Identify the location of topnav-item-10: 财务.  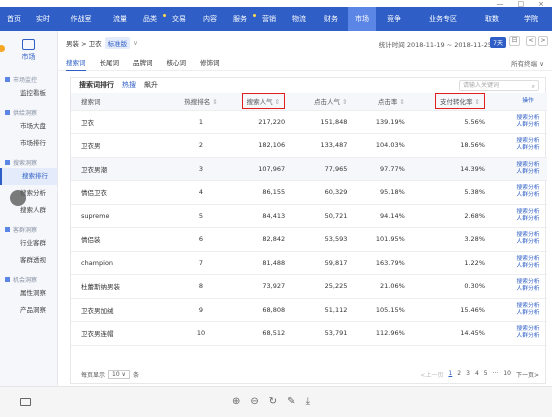
(331, 19).